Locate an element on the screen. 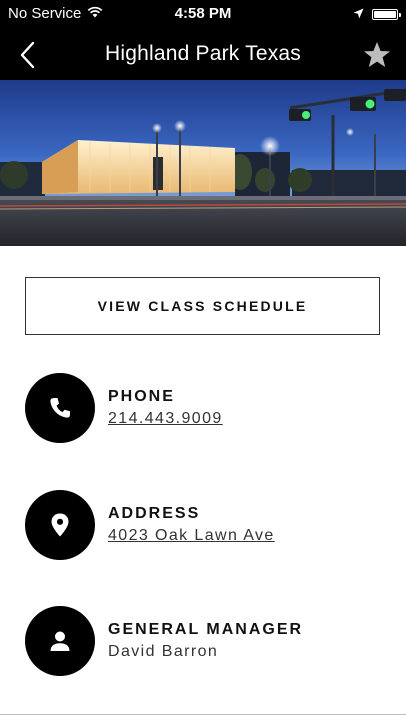 The width and height of the screenshot is (406, 720). address-text: ADDRESS 4023 Oak Lawn Ave is located at coordinates (191, 525).